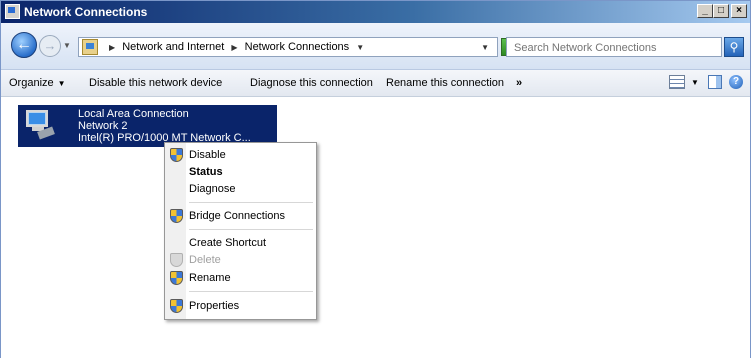 This screenshot has height=358, width=751. Describe the element at coordinates (445, 83) in the screenshot. I see `rename-button: Rename this connection` at that location.